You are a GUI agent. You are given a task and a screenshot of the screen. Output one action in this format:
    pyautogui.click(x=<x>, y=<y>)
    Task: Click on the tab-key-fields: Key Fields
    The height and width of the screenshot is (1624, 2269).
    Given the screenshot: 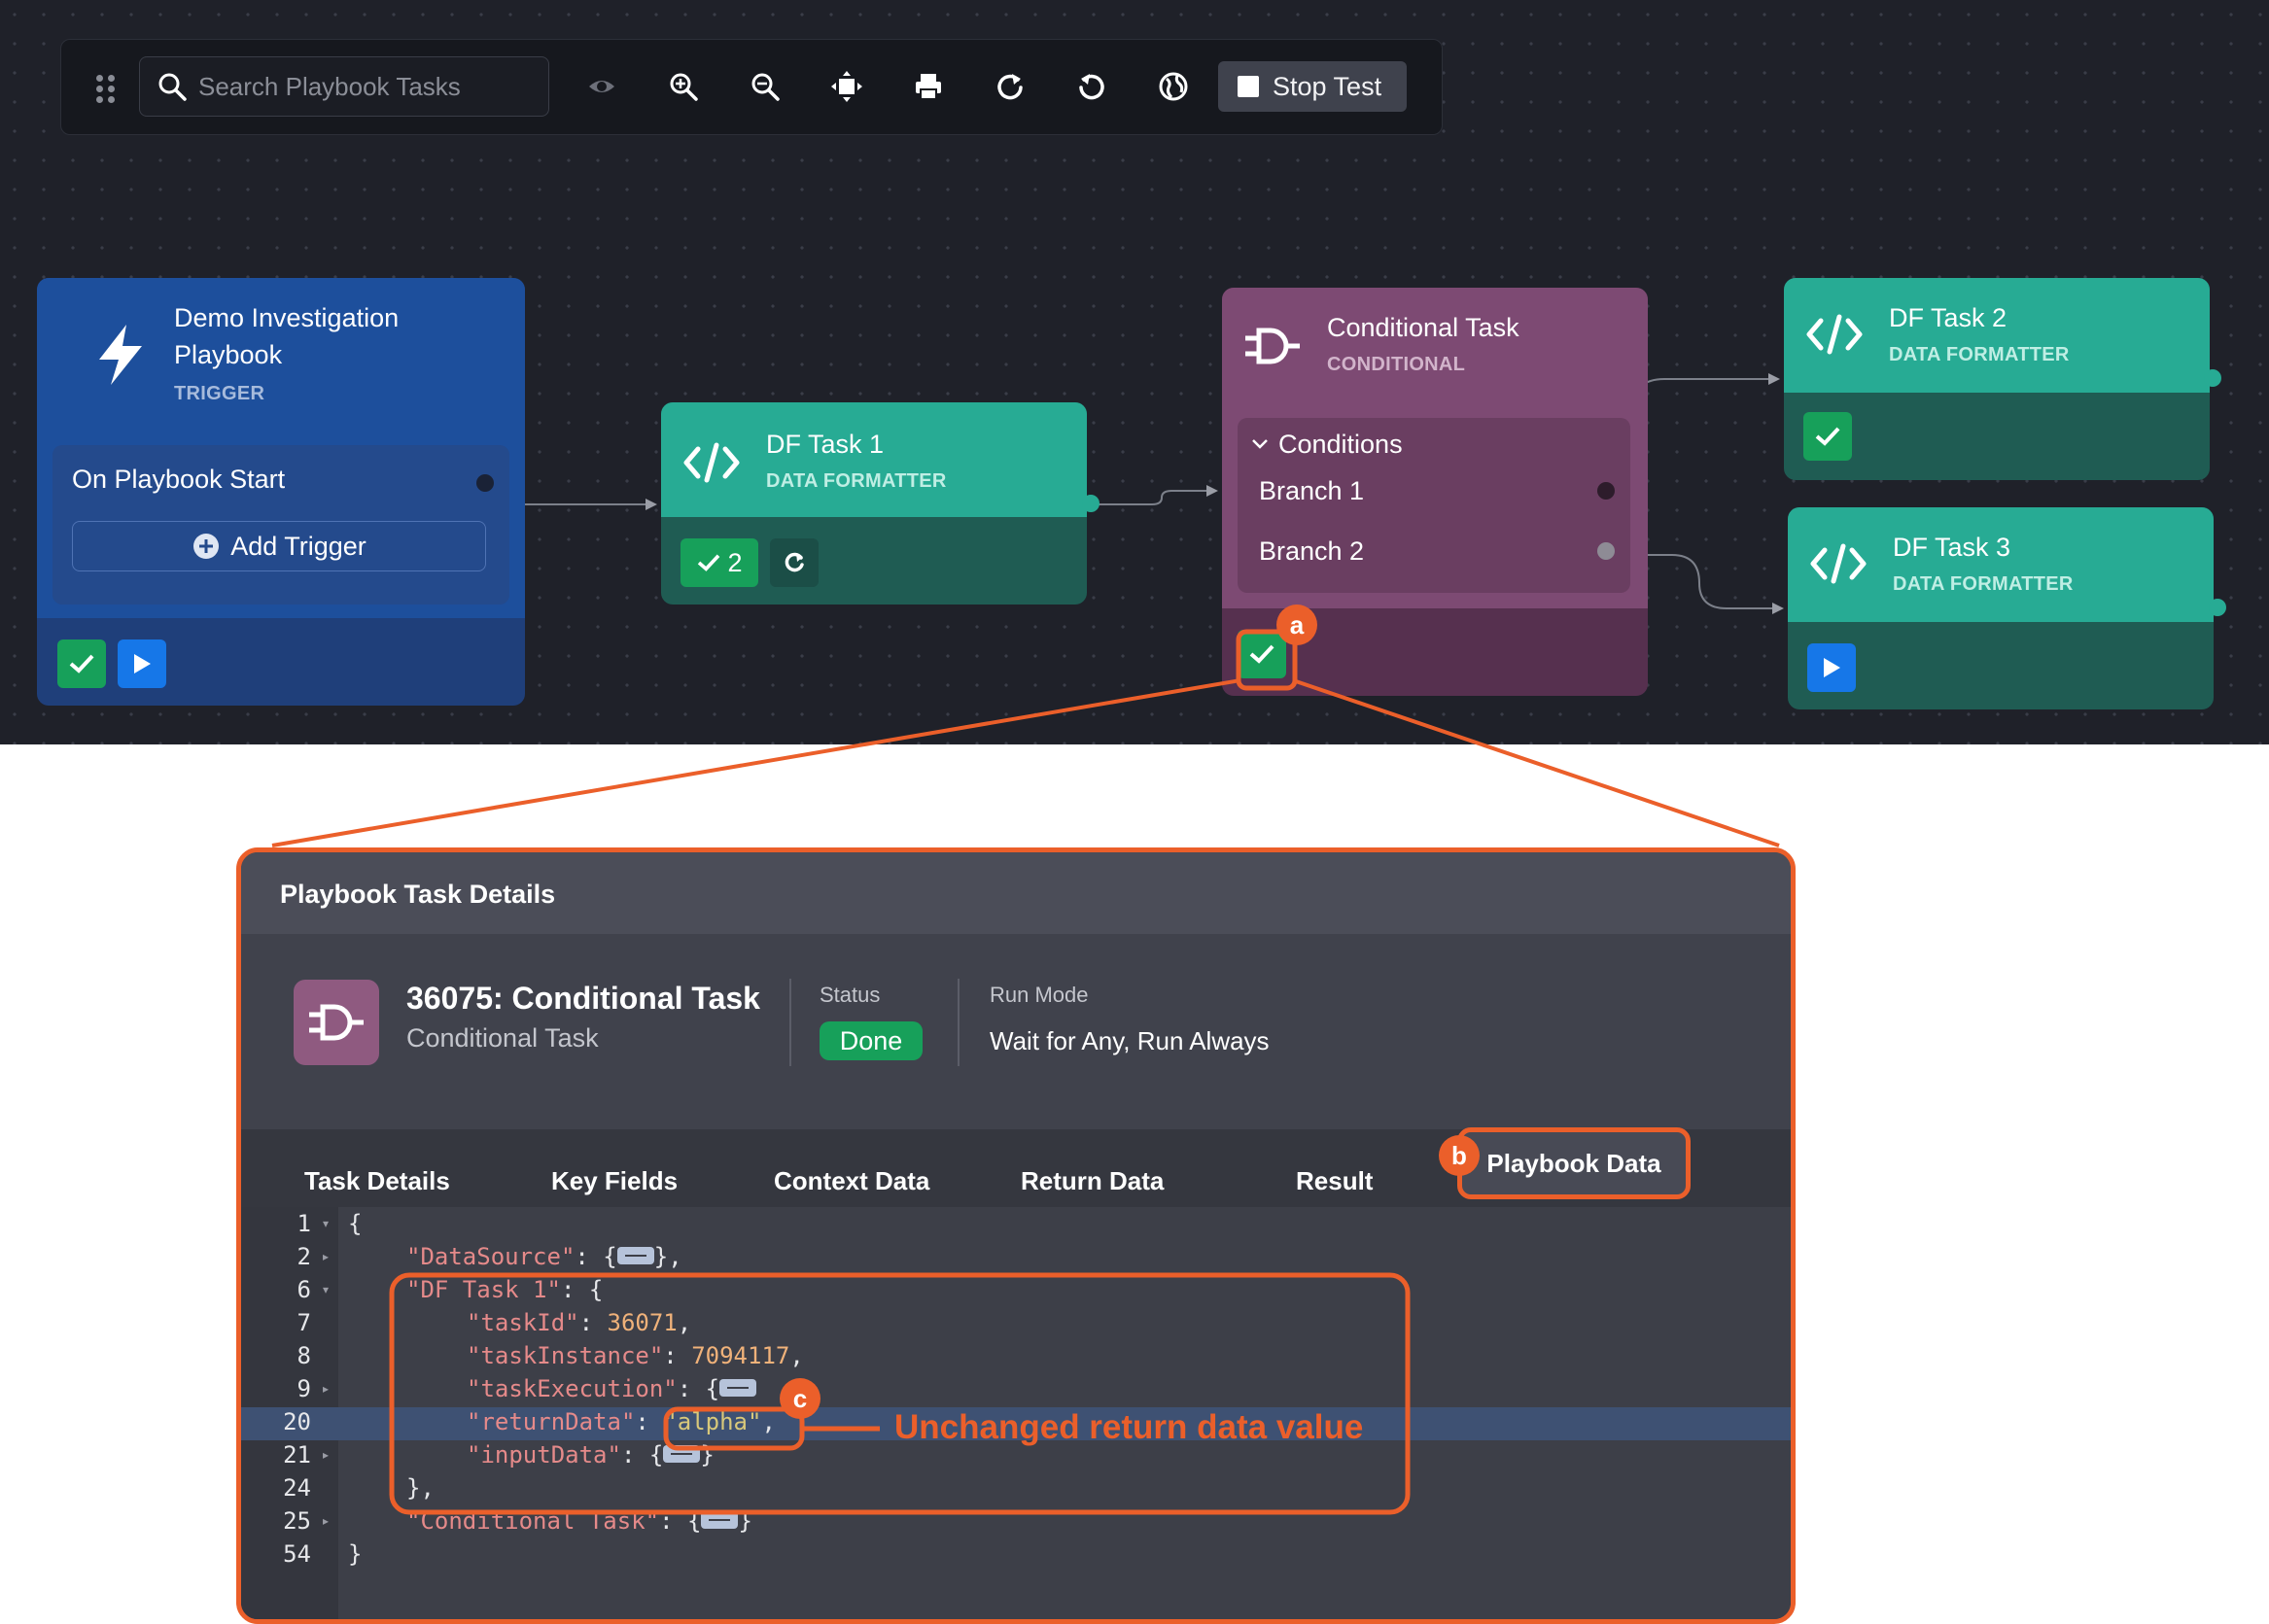 What is the action you would take?
    pyautogui.click(x=614, y=1181)
    